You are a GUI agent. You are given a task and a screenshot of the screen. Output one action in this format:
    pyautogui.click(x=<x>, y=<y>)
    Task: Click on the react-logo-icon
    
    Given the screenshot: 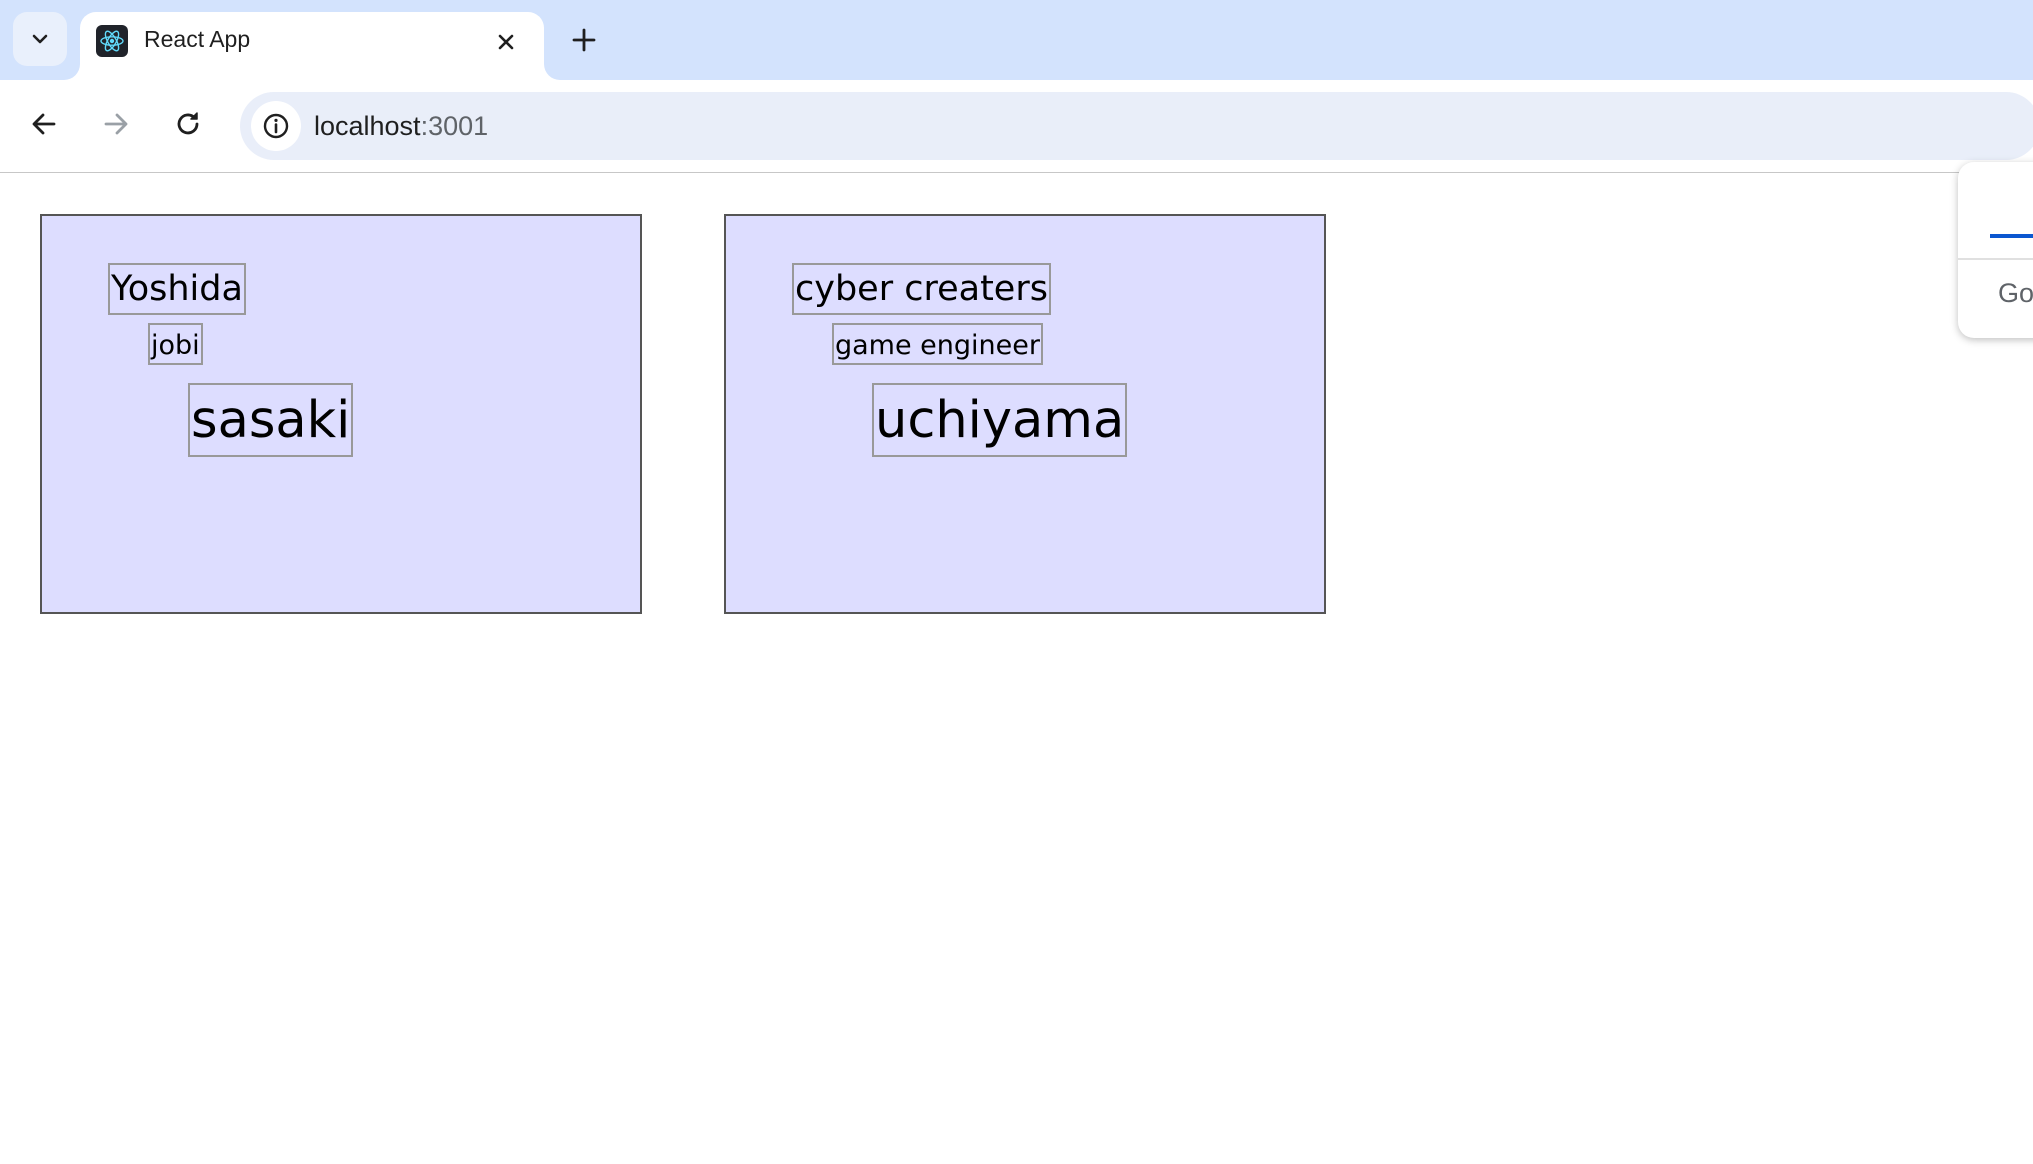 What is the action you would take?
    pyautogui.click(x=112, y=41)
    